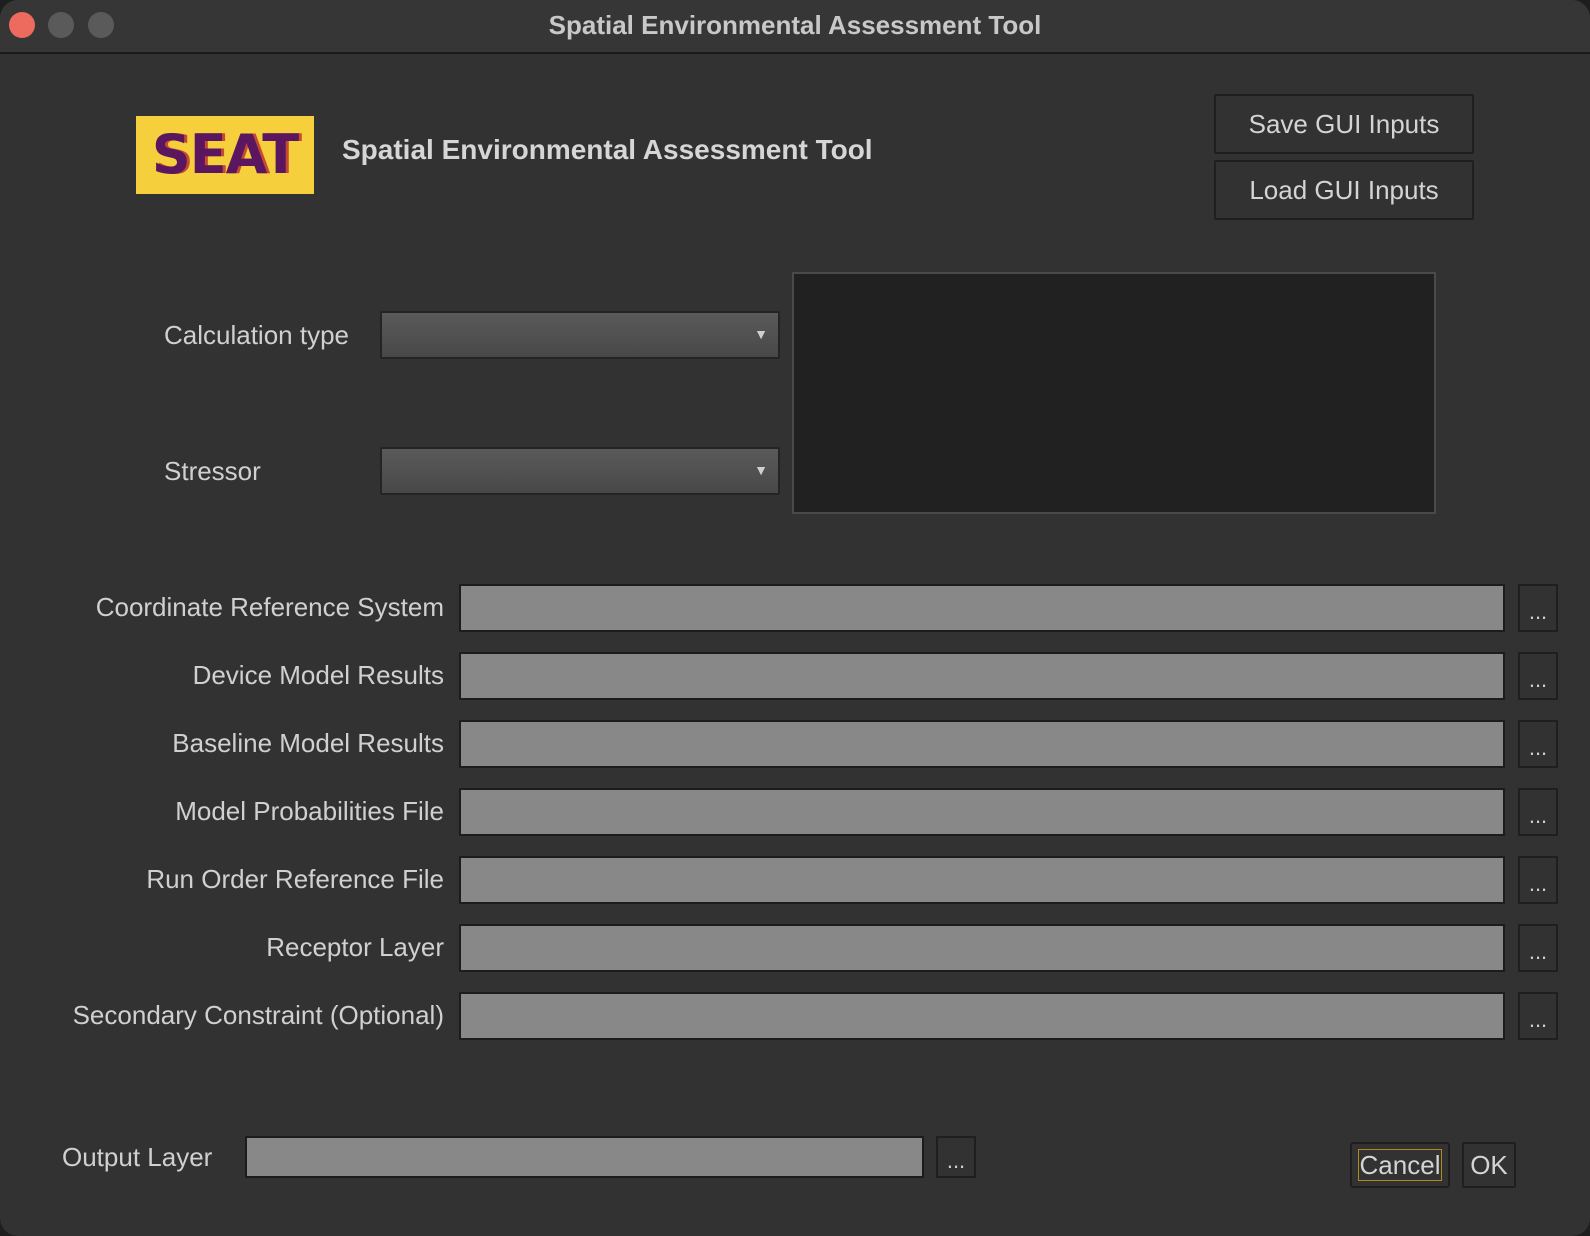 This screenshot has height=1236, width=1590. What do you see at coordinates (269, 607) in the screenshot?
I see `crs-label: Coordinate Reference System` at bounding box center [269, 607].